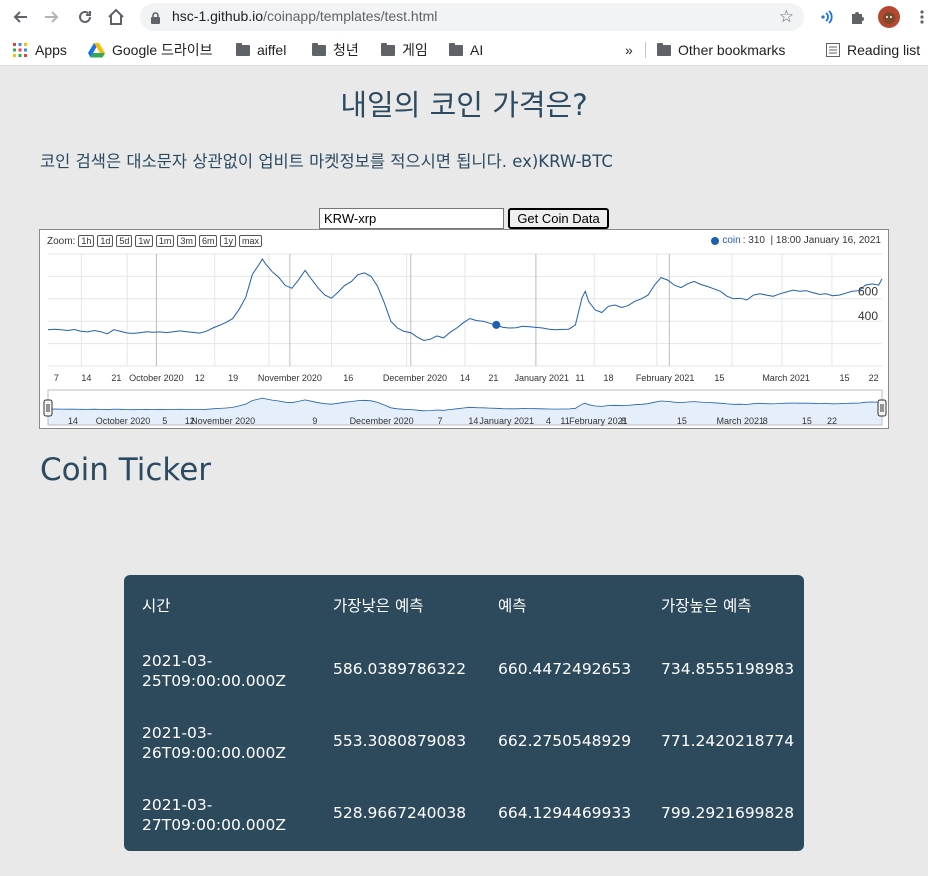 The height and width of the screenshot is (876, 928). Describe the element at coordinates (335, 50) in the screenshot. I see `bookmark-folder-youth: 청년` at that location.